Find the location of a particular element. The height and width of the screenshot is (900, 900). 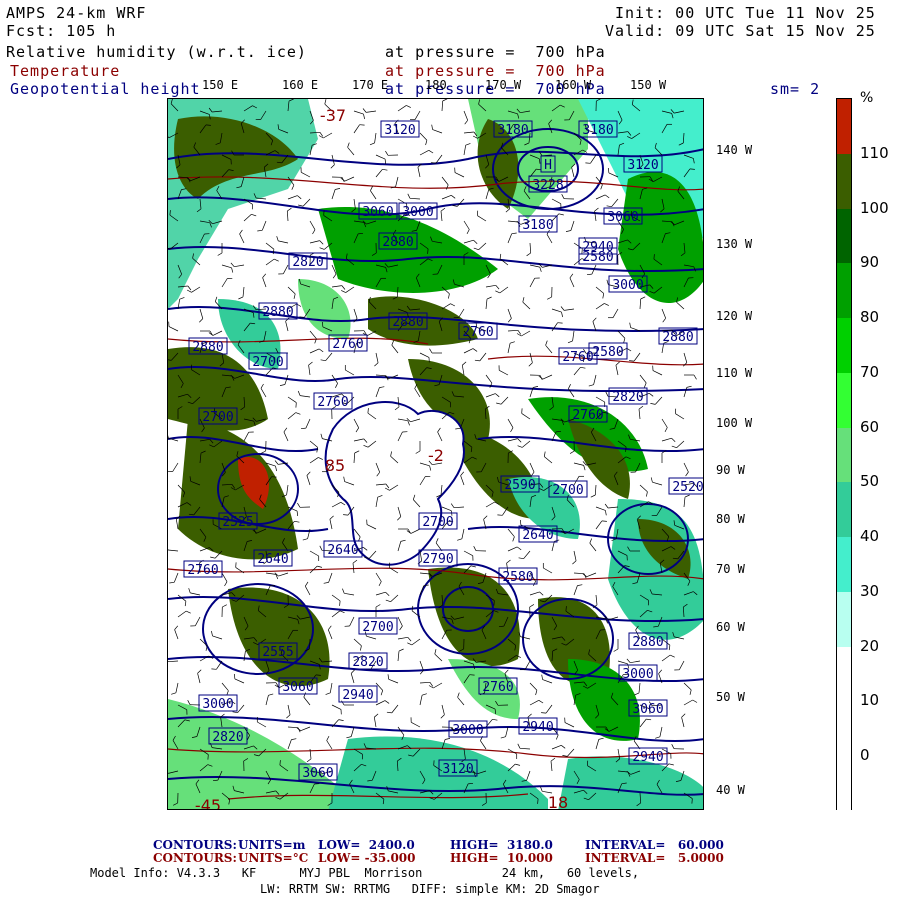

lat-label: 120 W is located at coordinates (734, 316).